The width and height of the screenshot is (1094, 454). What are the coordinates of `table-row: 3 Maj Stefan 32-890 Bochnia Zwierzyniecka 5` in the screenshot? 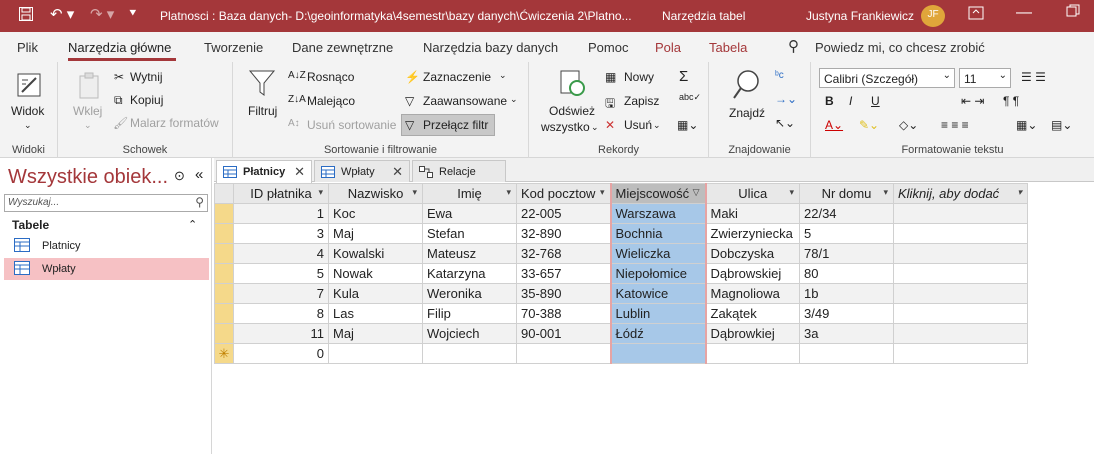 It's located at (621, 233).